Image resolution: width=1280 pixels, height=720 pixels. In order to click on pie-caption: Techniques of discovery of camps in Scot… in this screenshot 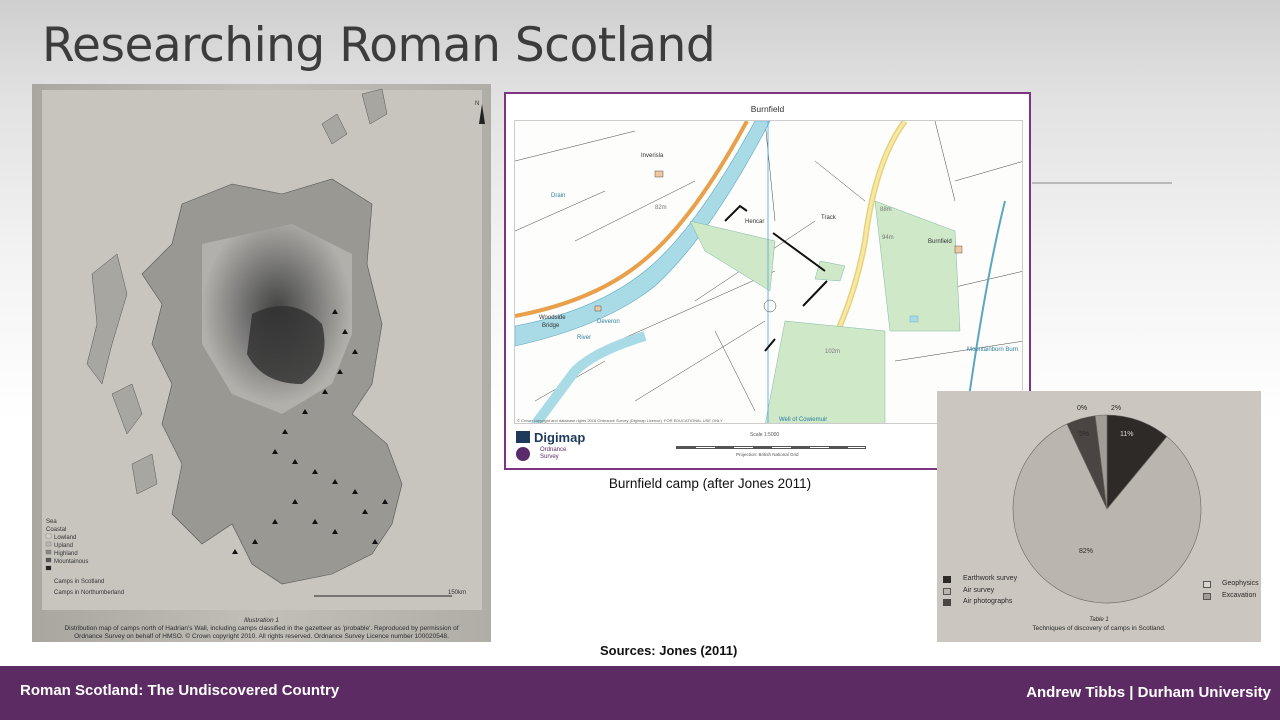, I will do `click(1099, 628)`.